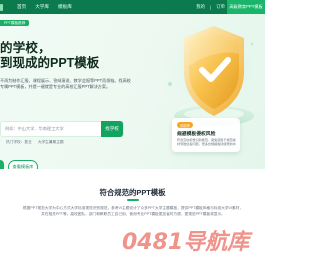 The width and height of the screenshot is (320, 259). Describe the element at coordinates (2, 164) in the screenshot. I see `primary-button` at that location.